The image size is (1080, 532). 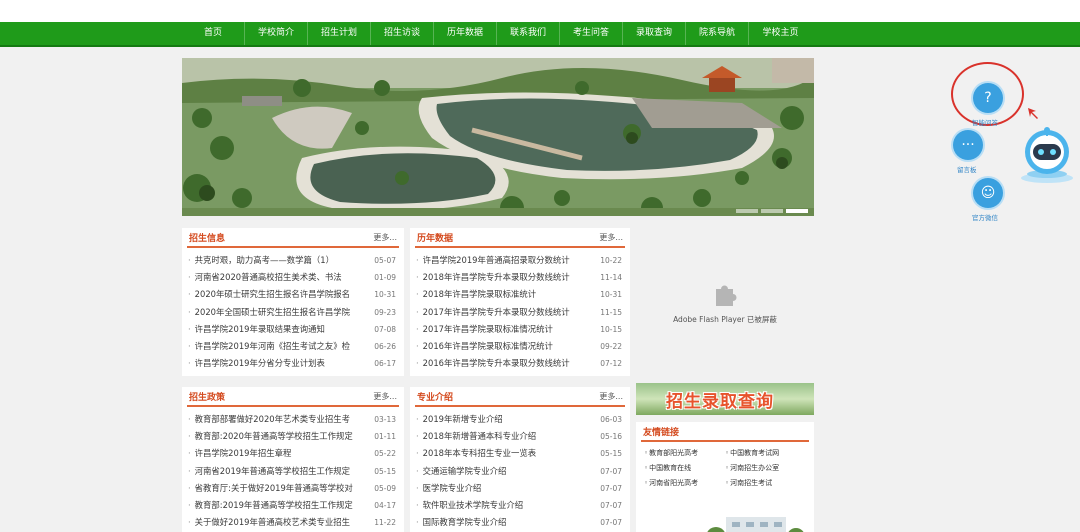 What do you see at coordinates (278, 419) in the screenshot?
I see `news-item-title: 教育部部署做好2020年艺术类专业招生考` at bounding box center [278, 419].